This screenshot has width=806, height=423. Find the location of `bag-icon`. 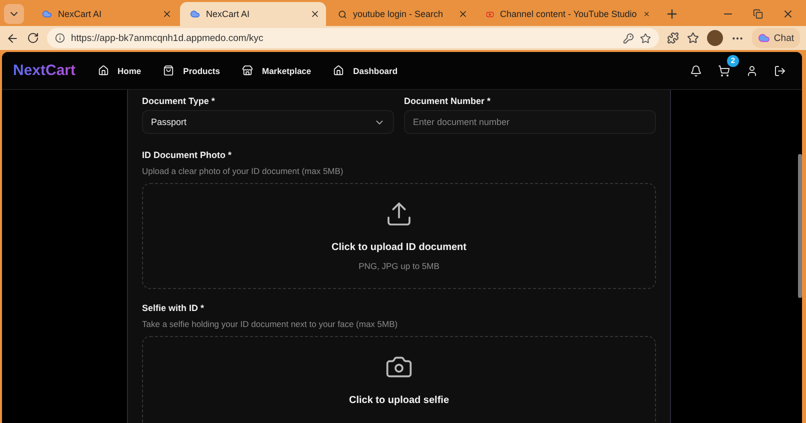

bag-icon is located at coordinates (168, 70).